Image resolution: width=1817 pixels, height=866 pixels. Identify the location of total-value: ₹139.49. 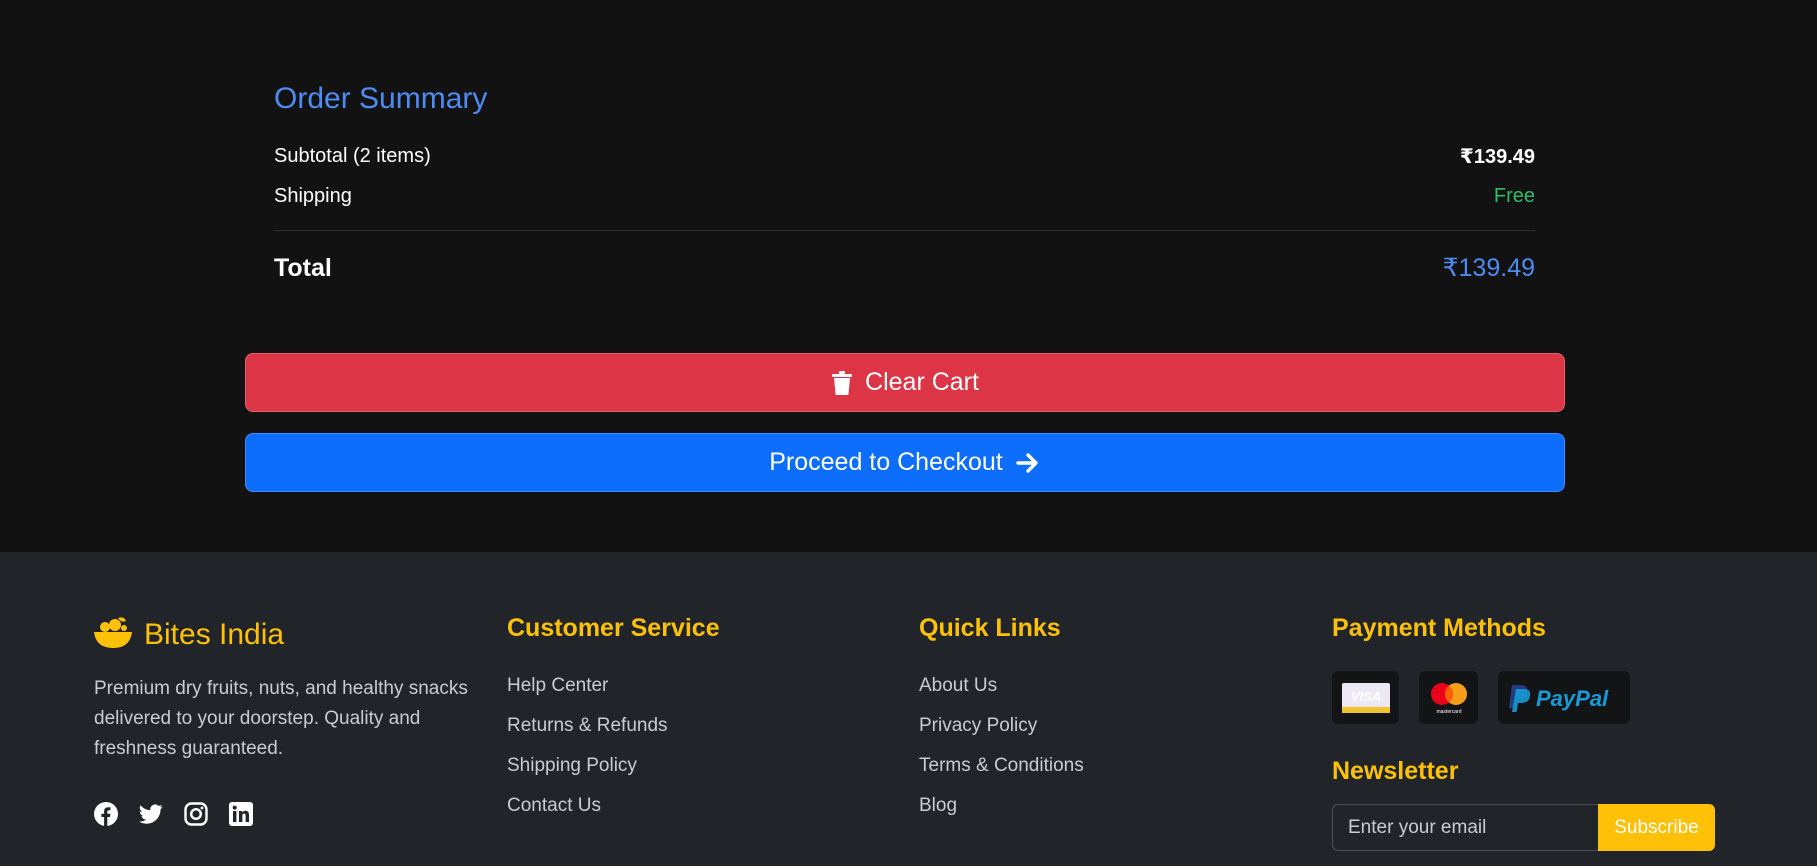
(1488, 268).